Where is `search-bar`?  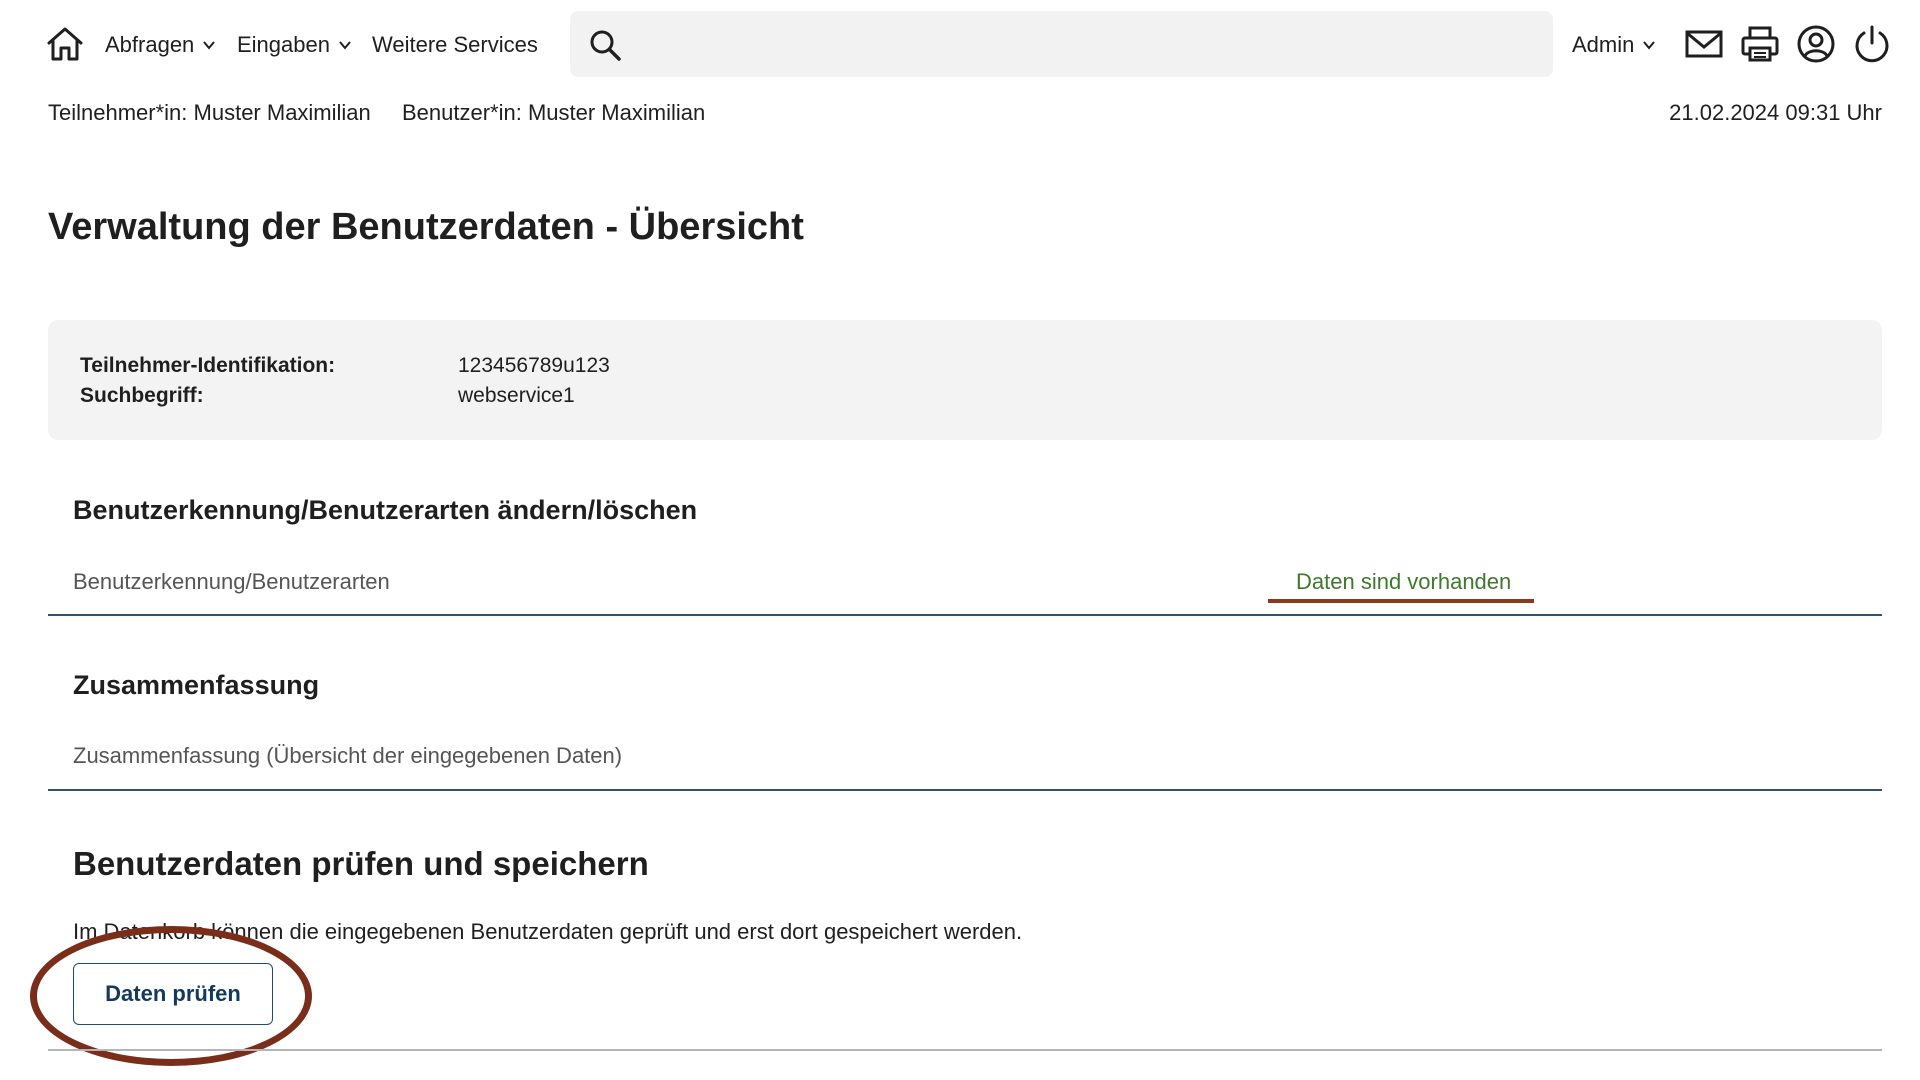
search-bar is located at coordinates (1061, 44).